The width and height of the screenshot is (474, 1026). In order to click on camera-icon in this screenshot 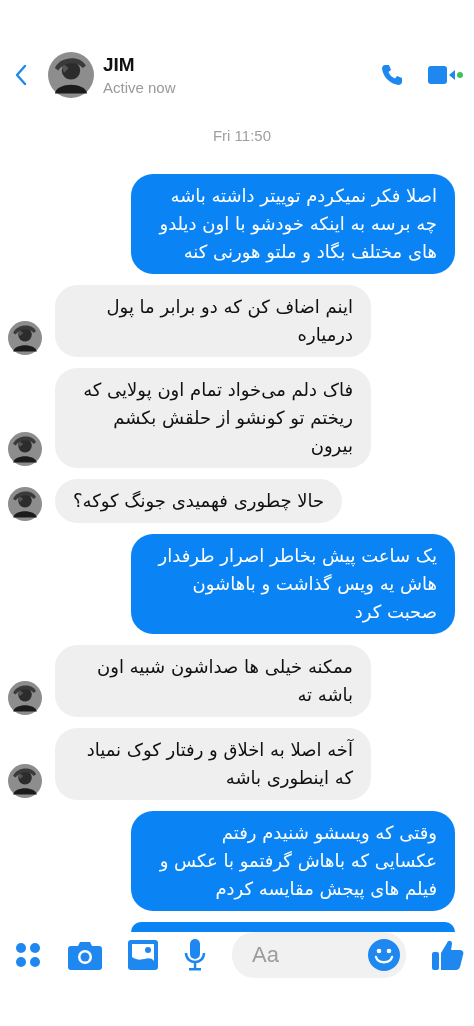, I will do `click(85, 955)`.